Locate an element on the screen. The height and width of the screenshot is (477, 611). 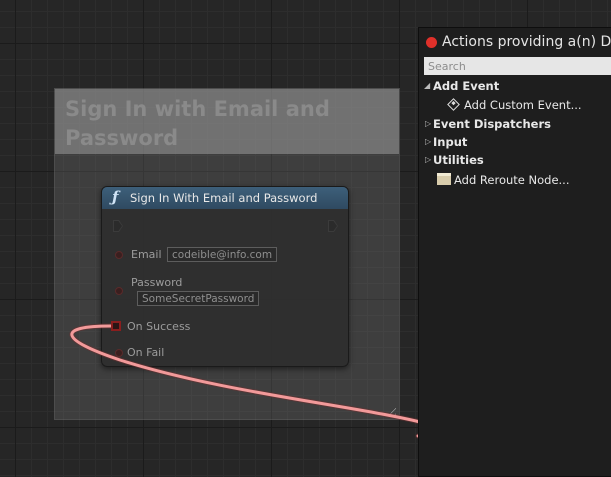
close-icon is located at coordinates (431, 42).